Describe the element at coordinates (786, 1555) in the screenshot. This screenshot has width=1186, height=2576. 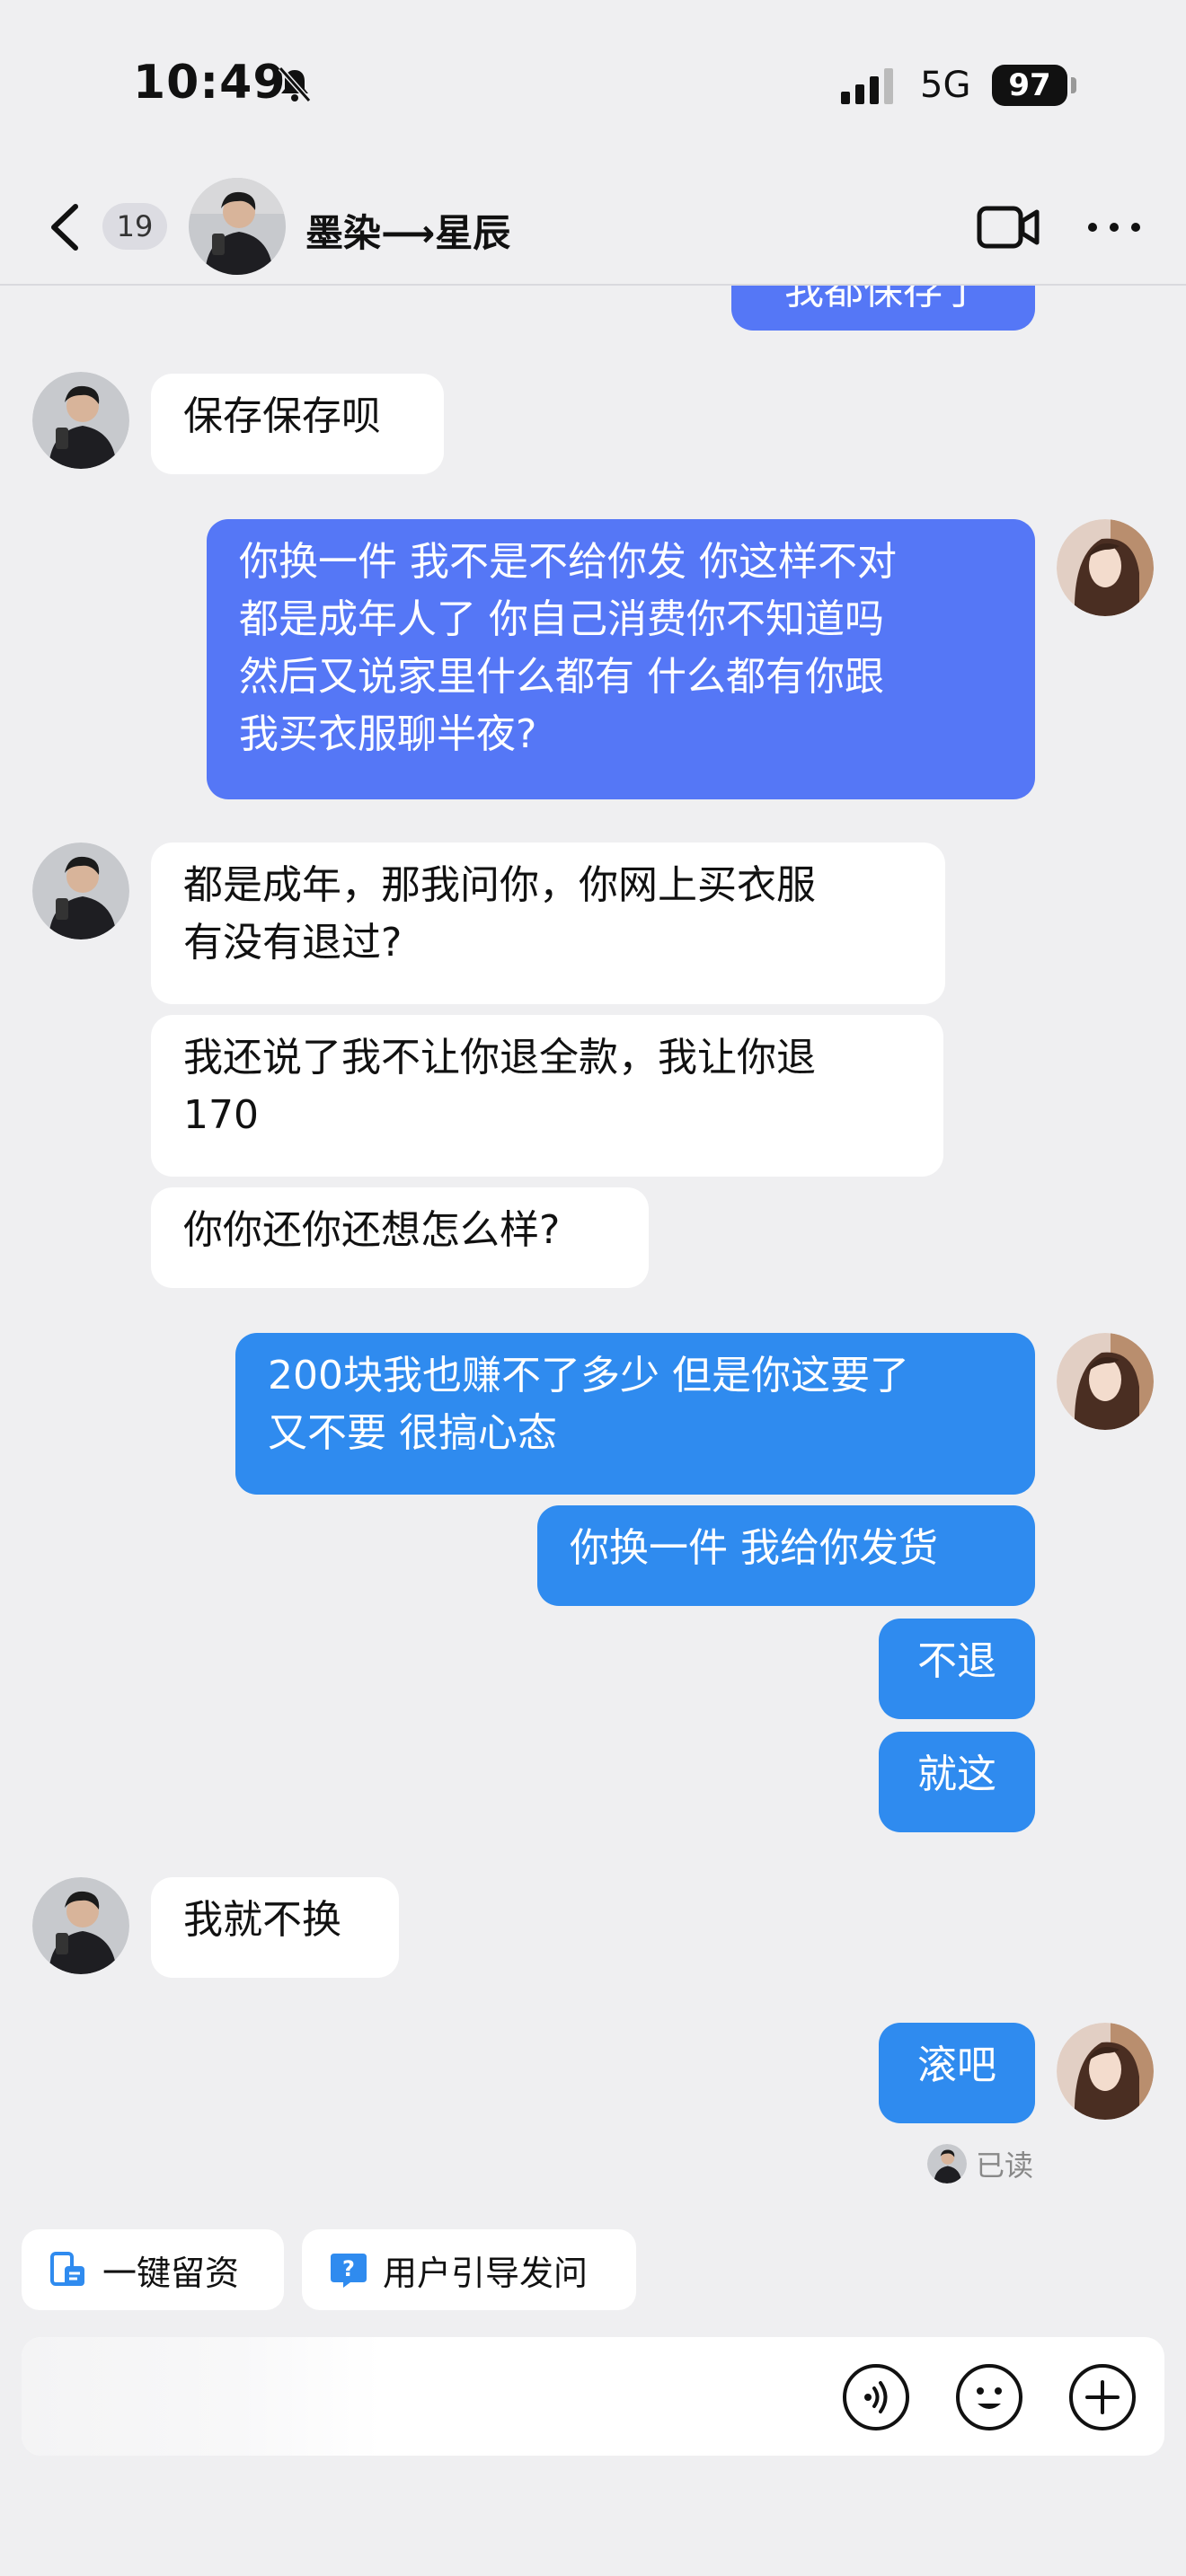
I see `message-bubble-outgoing: 你换一件 我给你发货` at that location.